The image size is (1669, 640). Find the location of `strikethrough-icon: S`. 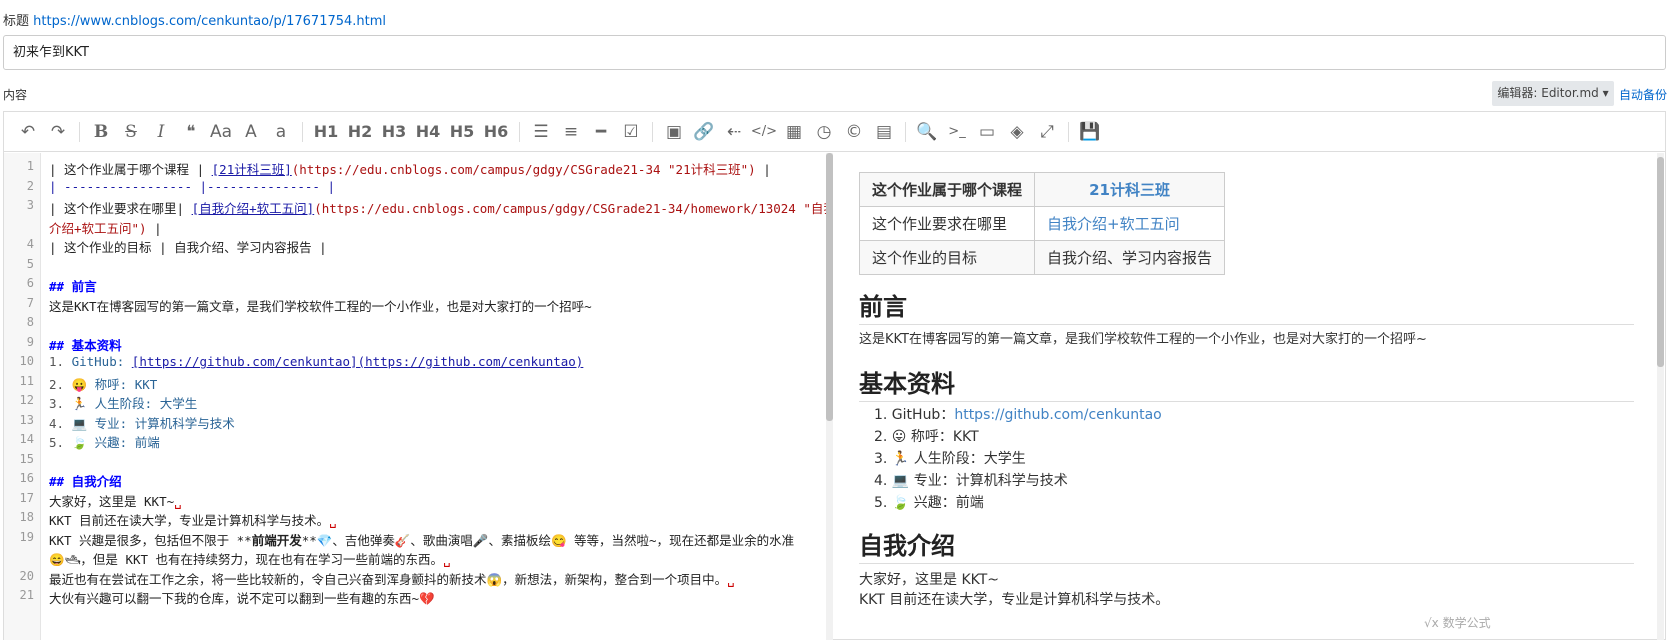

strikethrough-icon: S is located at coordinates (131, 132).